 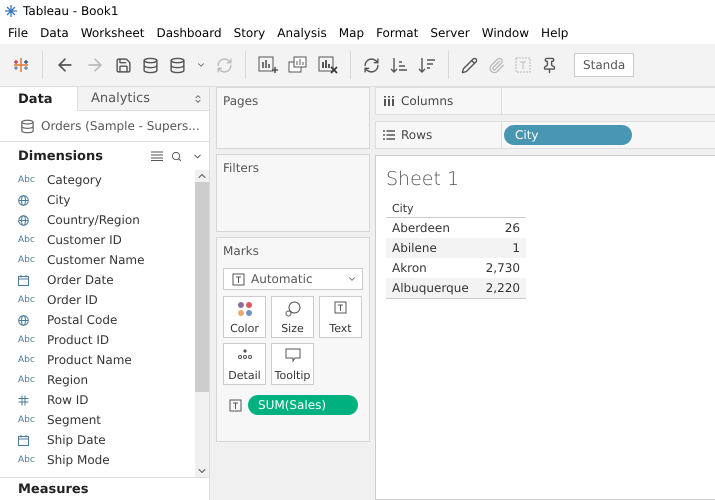 What do you see at coordinates (93, 220) in the screenshot?
I see `dimension-field: Country/Region` at bounding box center [93, 220].